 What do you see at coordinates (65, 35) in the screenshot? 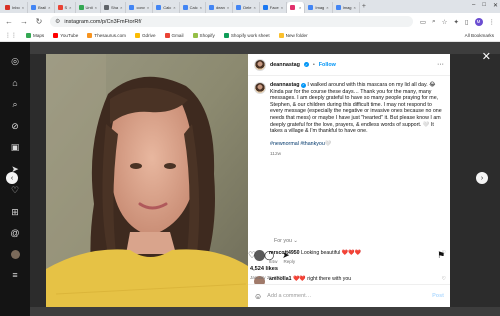
I see `bookmark-item: YouTube` at bounding box center [65, 35].